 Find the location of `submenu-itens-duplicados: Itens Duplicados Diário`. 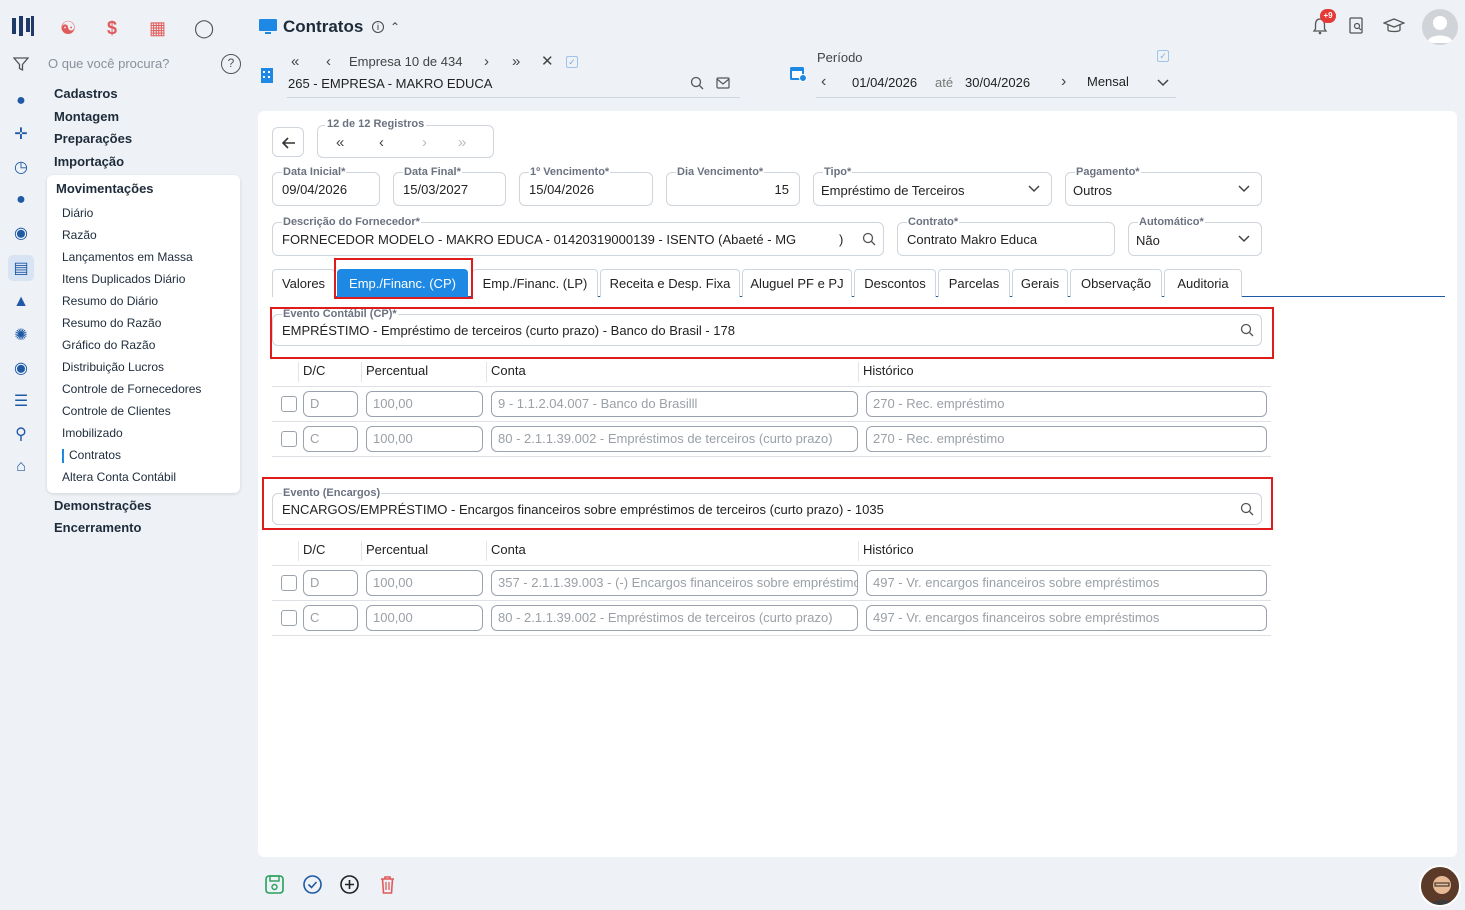

submenu-itens-duplicados: Itens Duplicados Diário is located at coordinates (123, 279).